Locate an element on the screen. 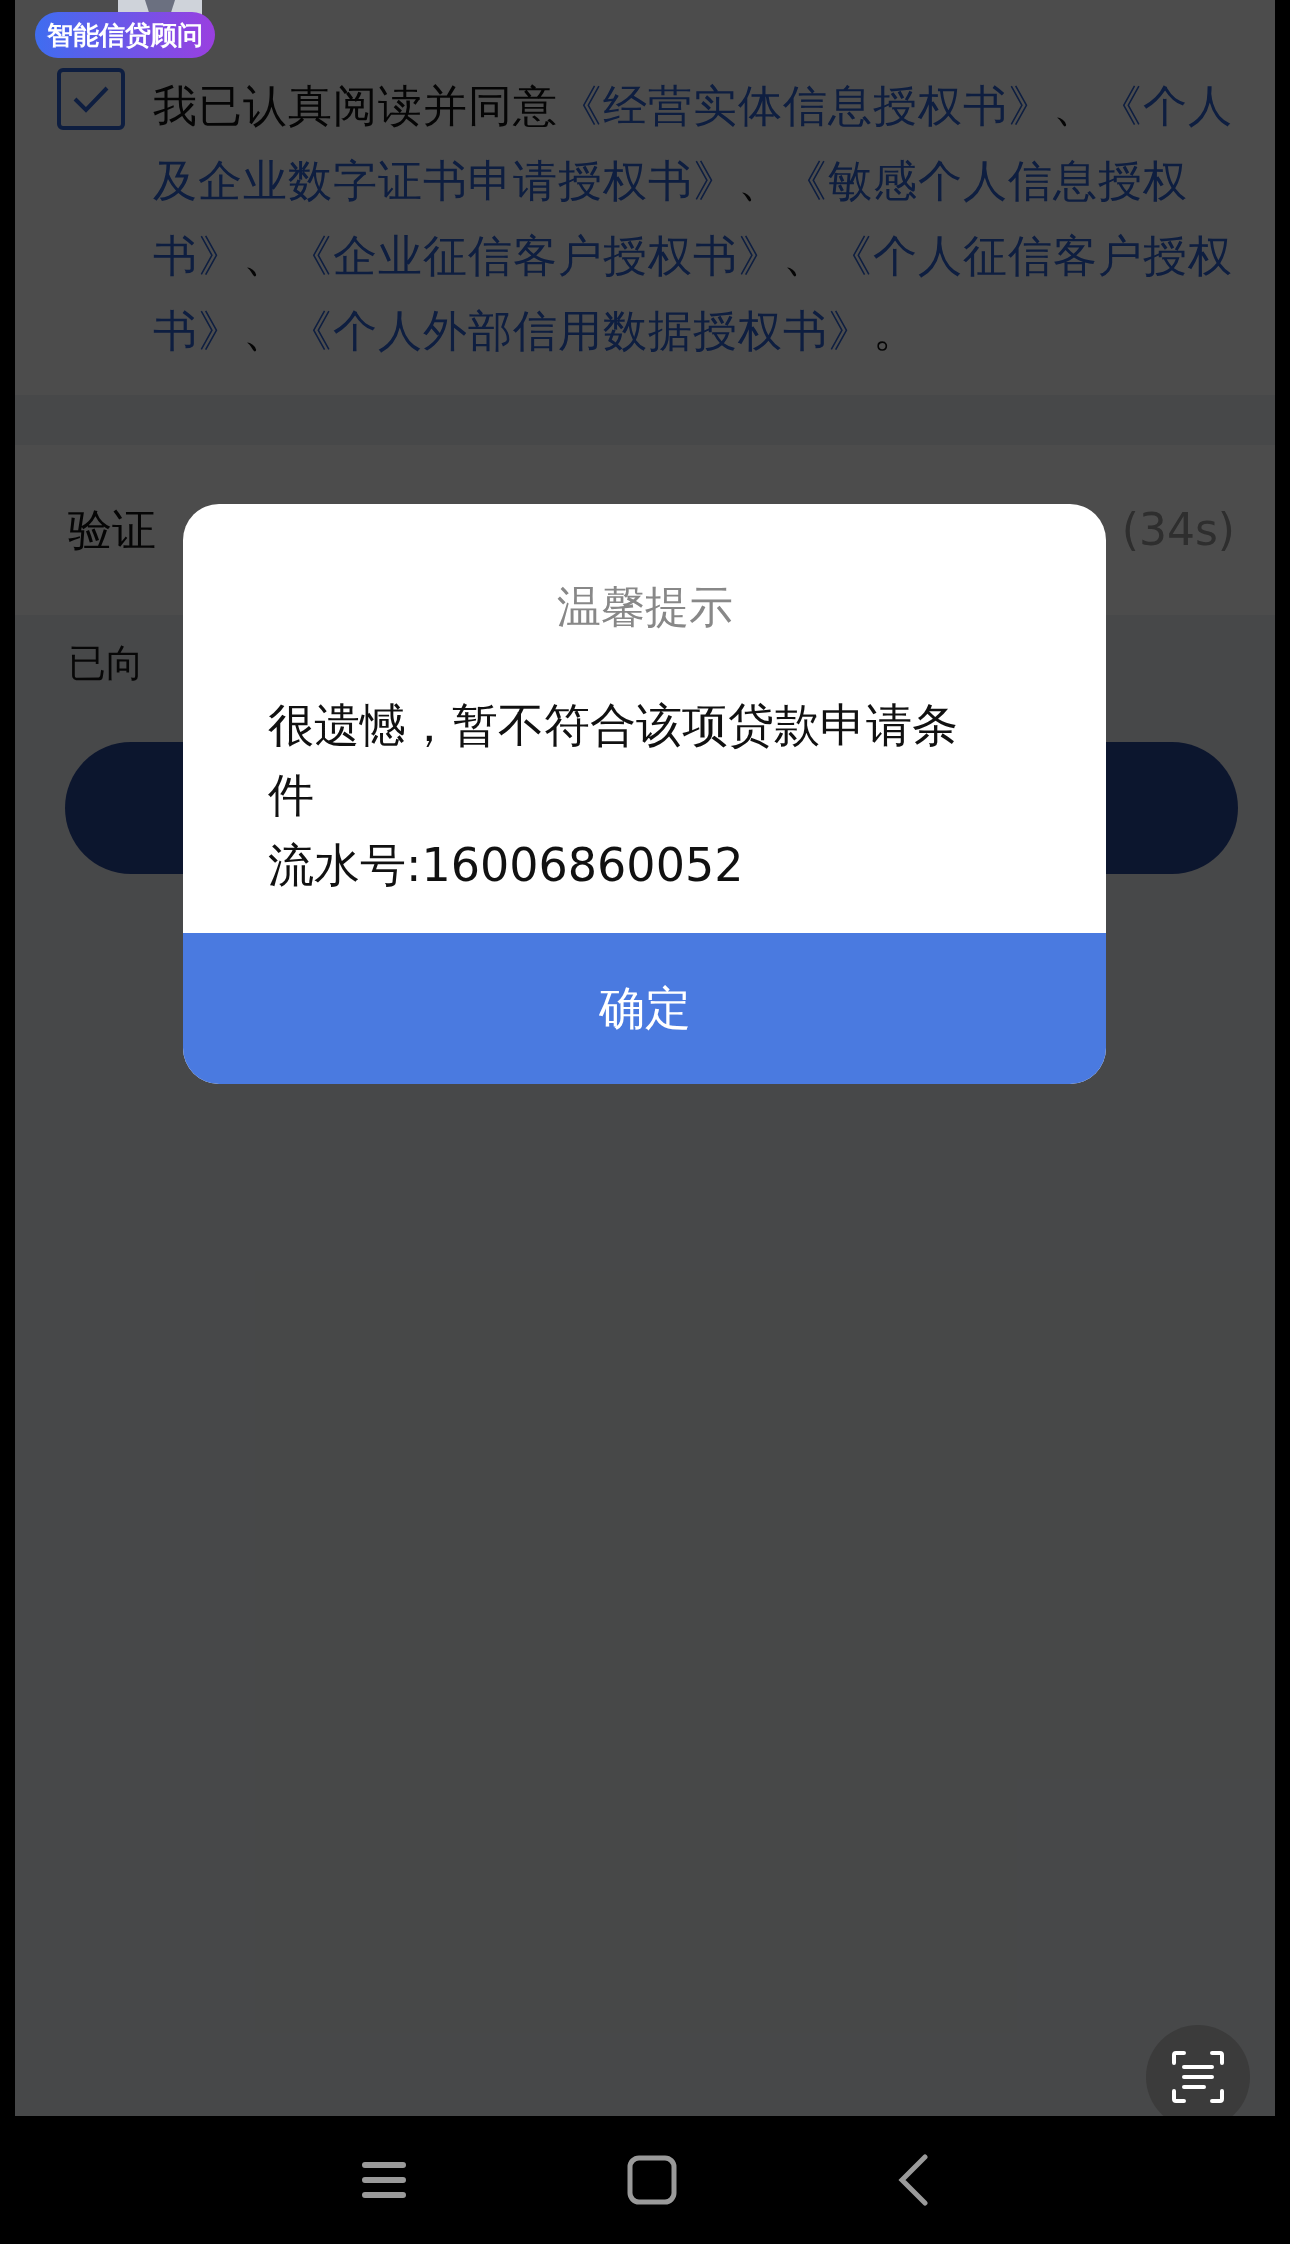 The image size is (1290, 2244). agreement-text: 我已认真阅读并同意《经营实体信息授权书》、《个人及企业数字证书申请授权书》、《敏感个人信息授权书》、《企业征信客户授权书》、《个人征信客户授权书》、《个人外部信用数据授权书》。 is located at coordinates (693, 218).